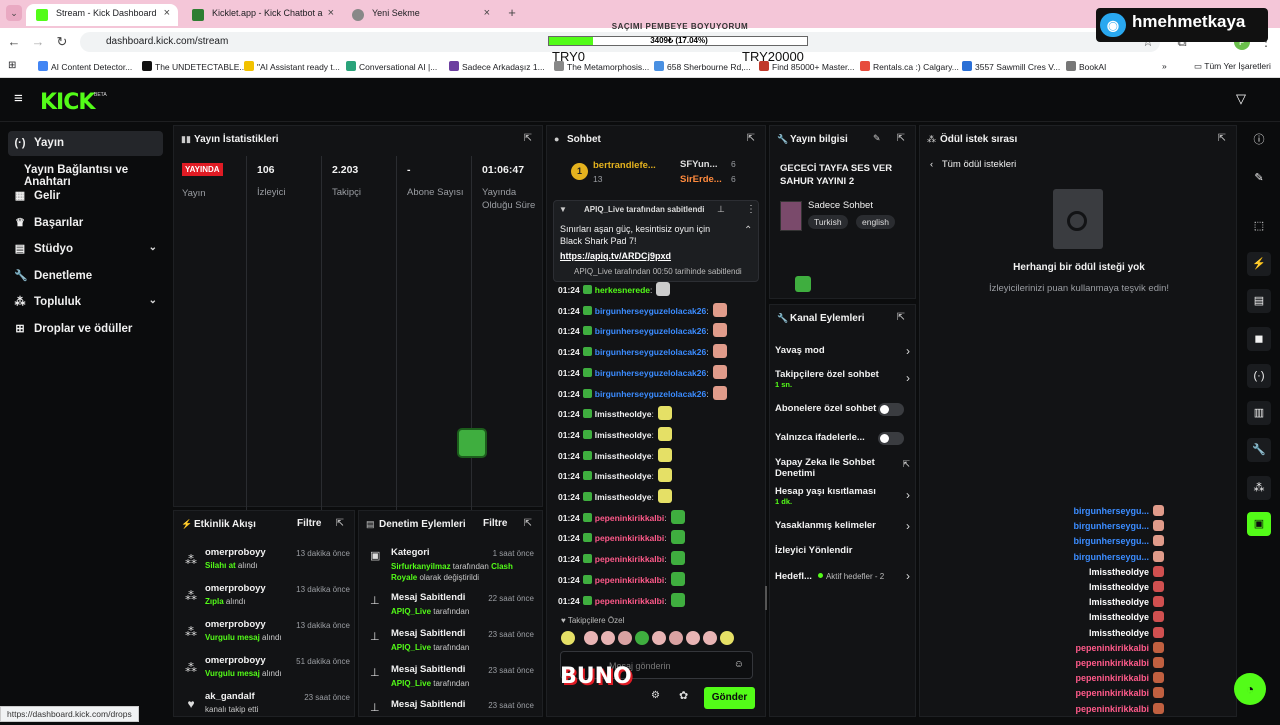 The image size is (1280, 725). I want to click on chat-username: herkesneredе, so click(622, 290).